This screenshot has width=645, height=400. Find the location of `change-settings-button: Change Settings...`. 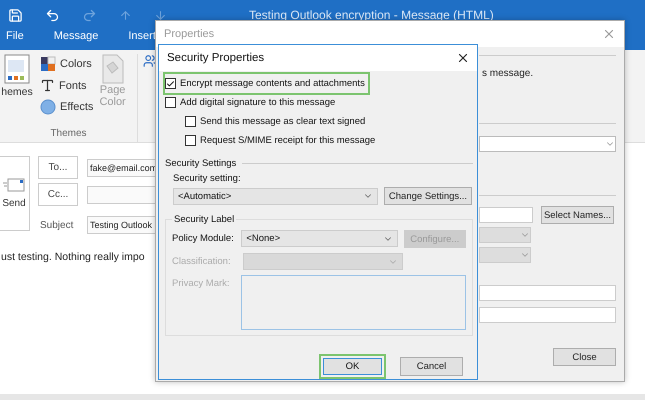

change-settings-button: Change Settings... is located at coordinates (428, 196).